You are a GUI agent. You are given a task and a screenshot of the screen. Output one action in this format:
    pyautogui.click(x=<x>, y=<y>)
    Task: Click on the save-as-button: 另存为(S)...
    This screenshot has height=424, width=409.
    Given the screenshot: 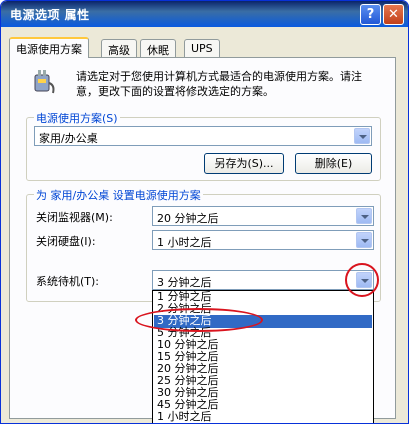 What is the action you would take?
    pyautogui.click(x=244, y=163)
    